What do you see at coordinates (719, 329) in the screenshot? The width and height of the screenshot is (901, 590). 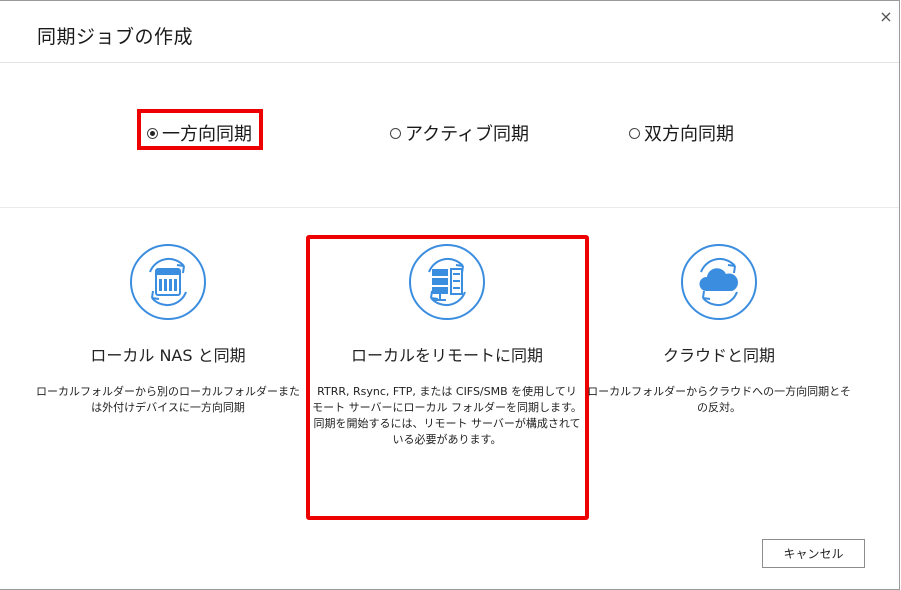 I see `card-sync-cloud: クラウドと同期 ローカルフォルダーからクラウドへの一方向同期とその反対。` at bounding box center [719, 329].